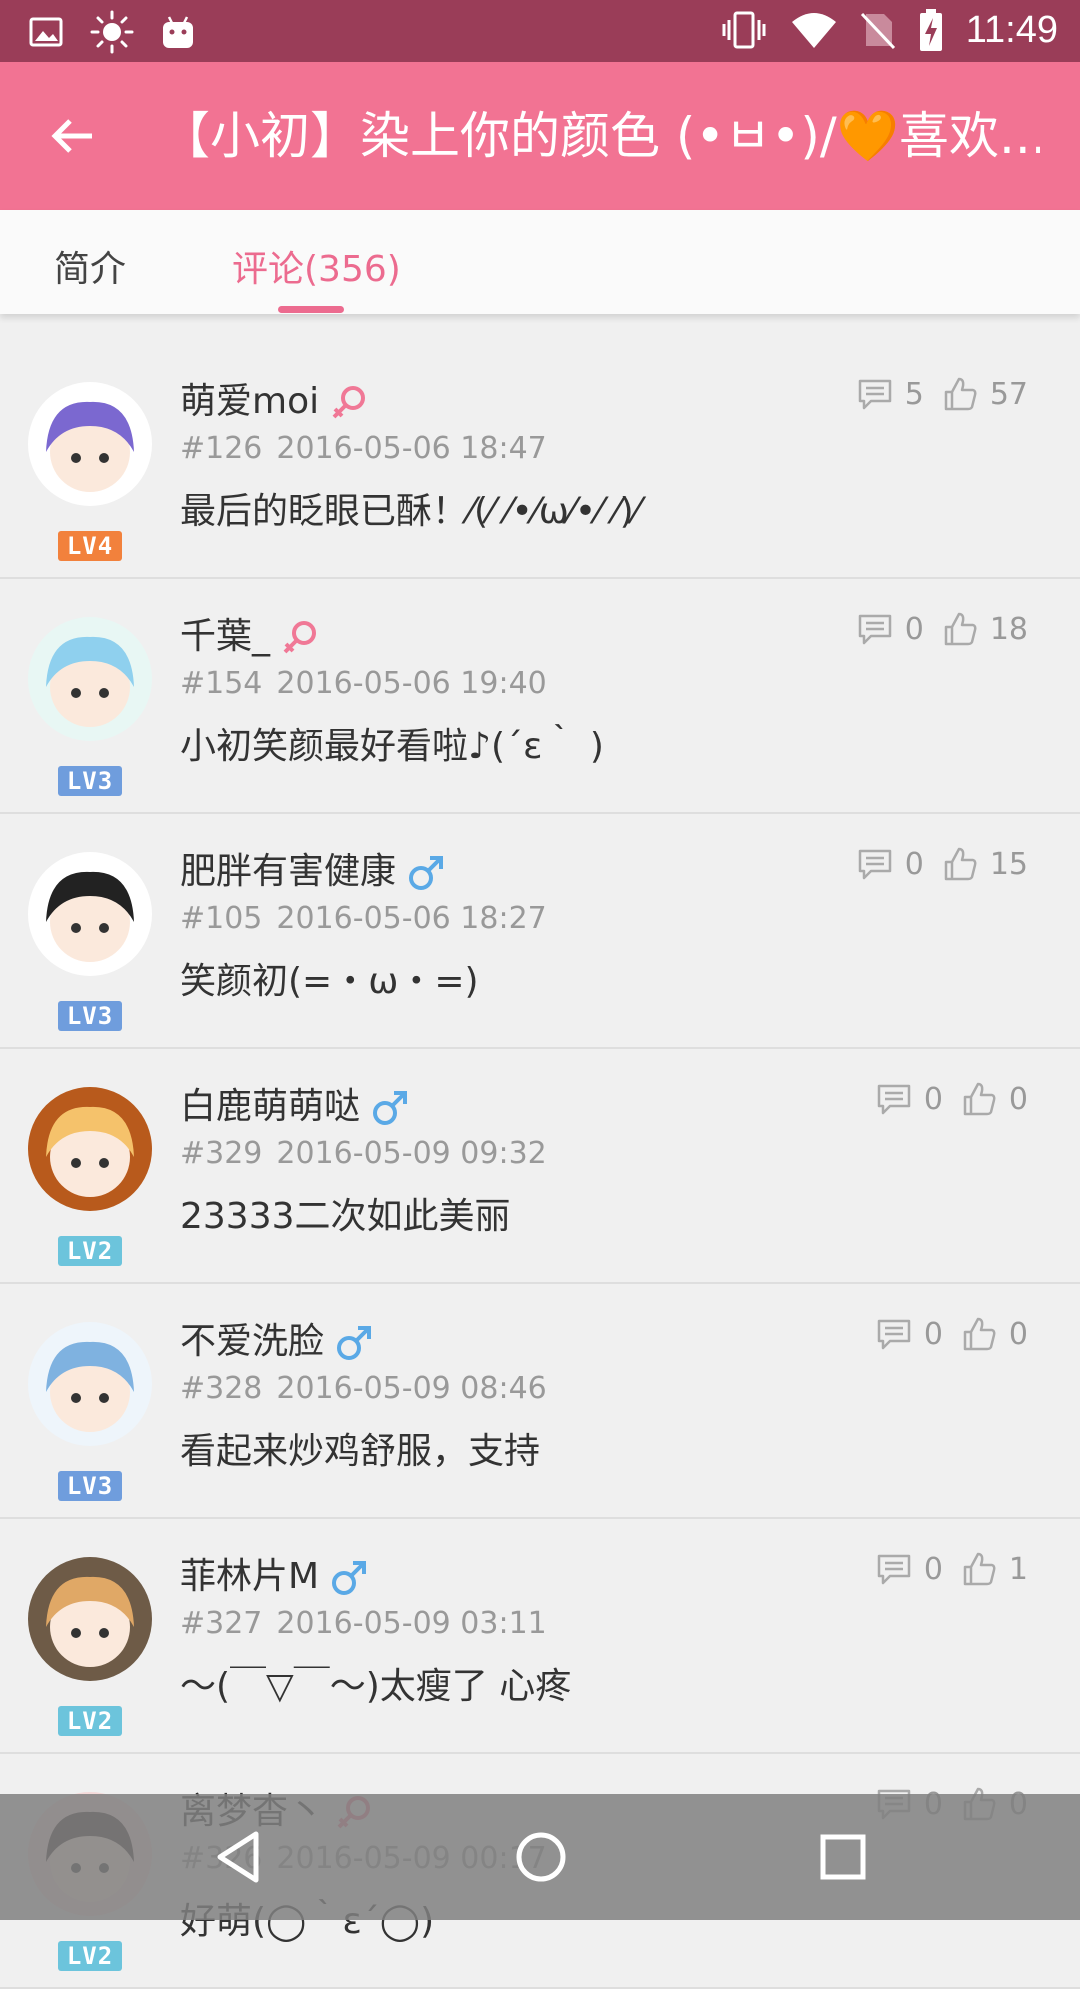 The height and width of the screenshot is (1989, 1080). I want to click on comment-text: 最后的眨眼已酥！⁄(⁄ ⁄•⁄ω⁄•⁄ ⁄)⁄, so click(410, 511).